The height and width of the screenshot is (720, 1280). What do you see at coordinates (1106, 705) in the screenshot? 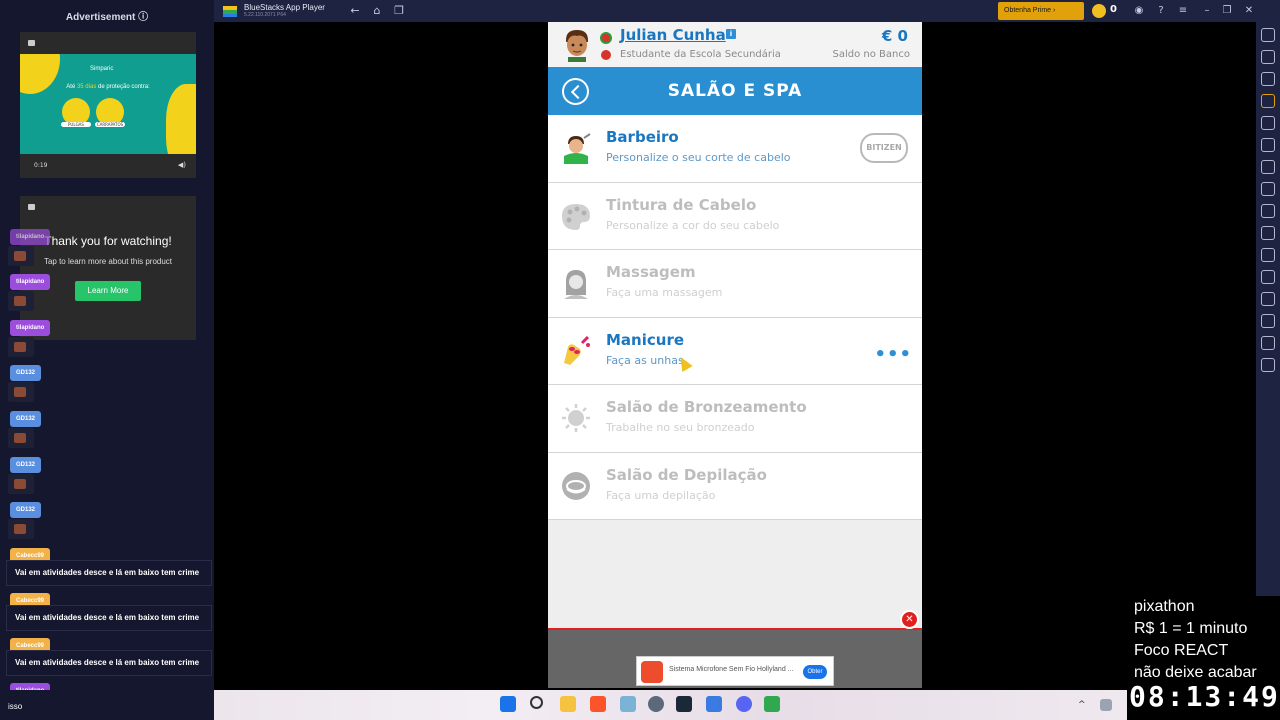
I see `network-icon` at bounding box center [1106, 705].